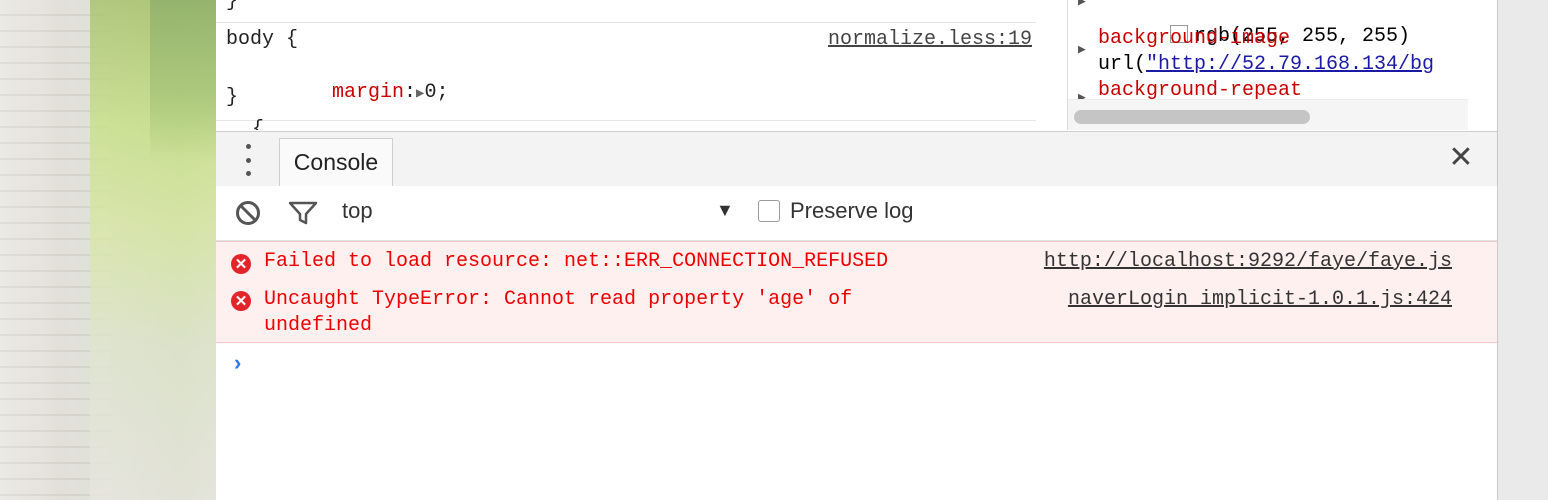 The width and height of the screenshot is (1548, 500). I want to click on error-source-link: http://localhost:9292/faye/faye.js, so click(1248, 262).